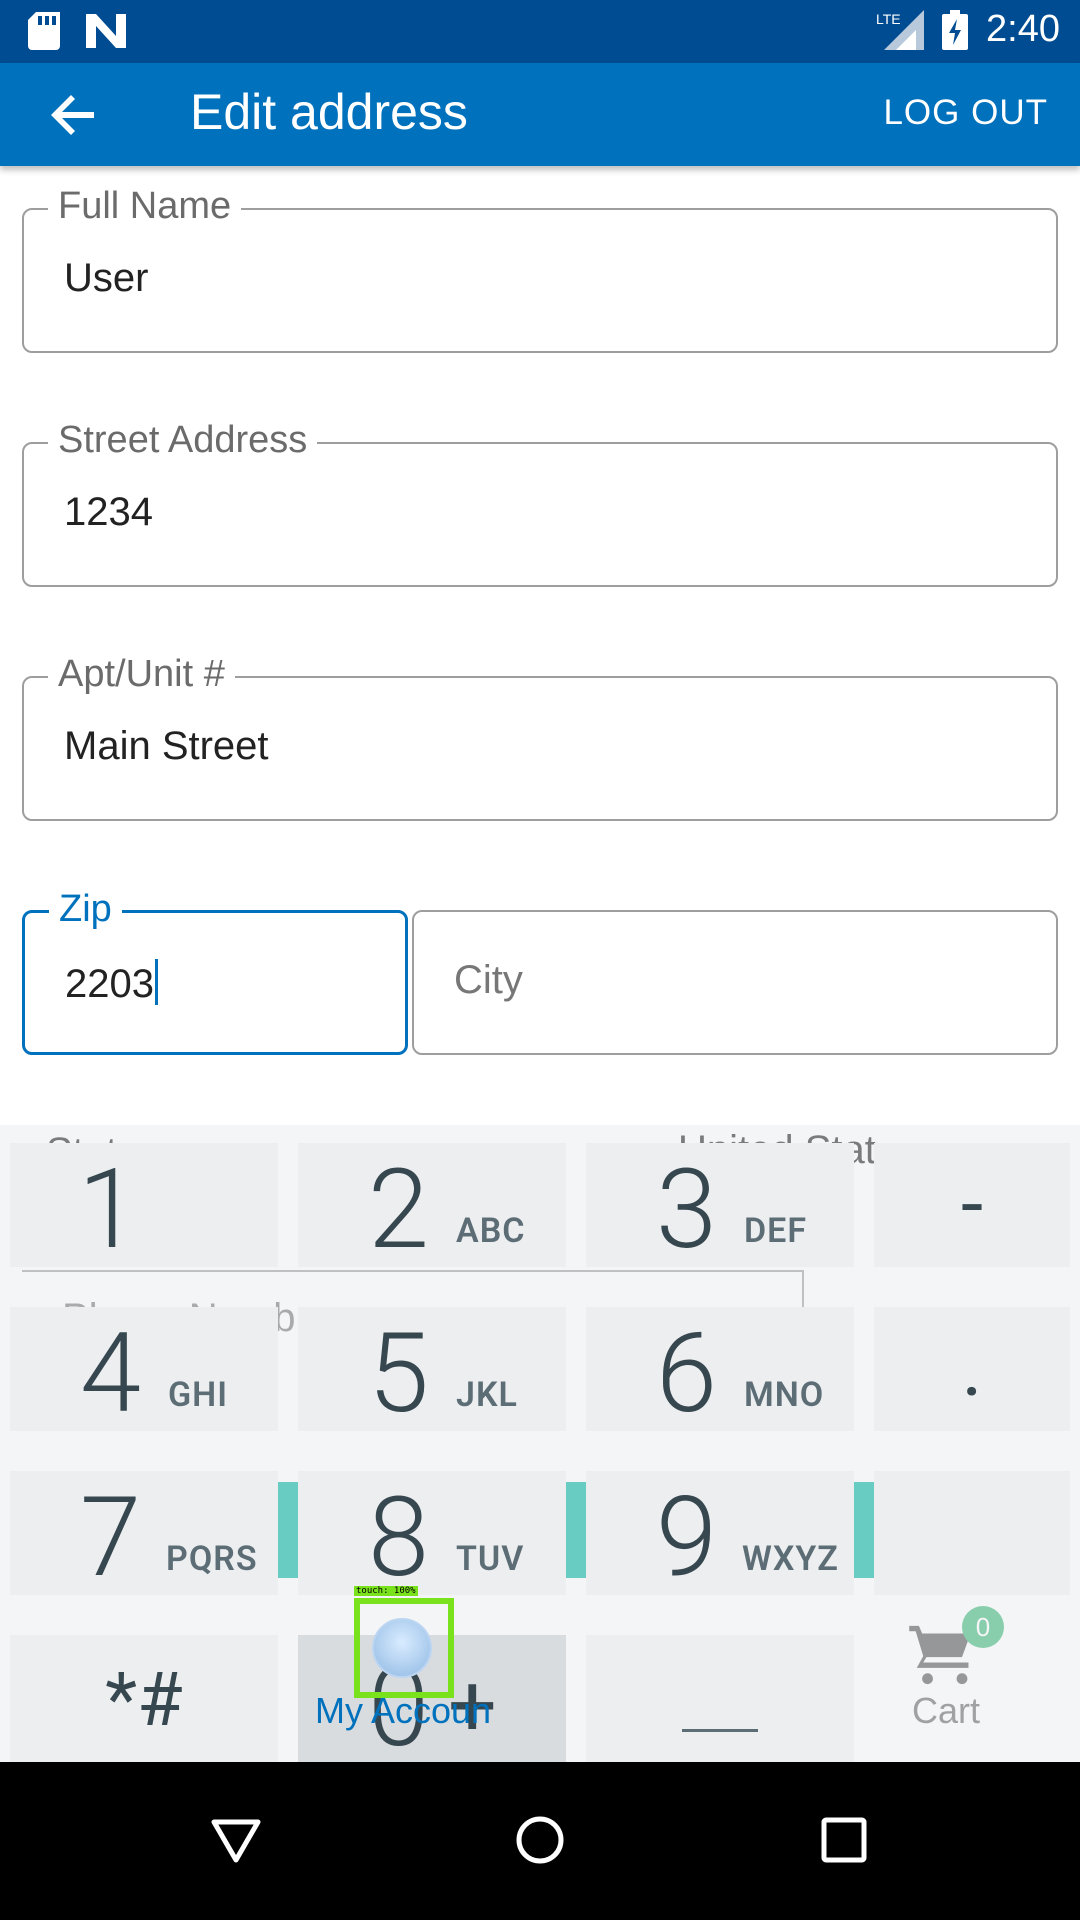 The width and height of the screenshot is (1080, 1920). I want to click on apt-unit-value: Main Street, so click(166, 746).